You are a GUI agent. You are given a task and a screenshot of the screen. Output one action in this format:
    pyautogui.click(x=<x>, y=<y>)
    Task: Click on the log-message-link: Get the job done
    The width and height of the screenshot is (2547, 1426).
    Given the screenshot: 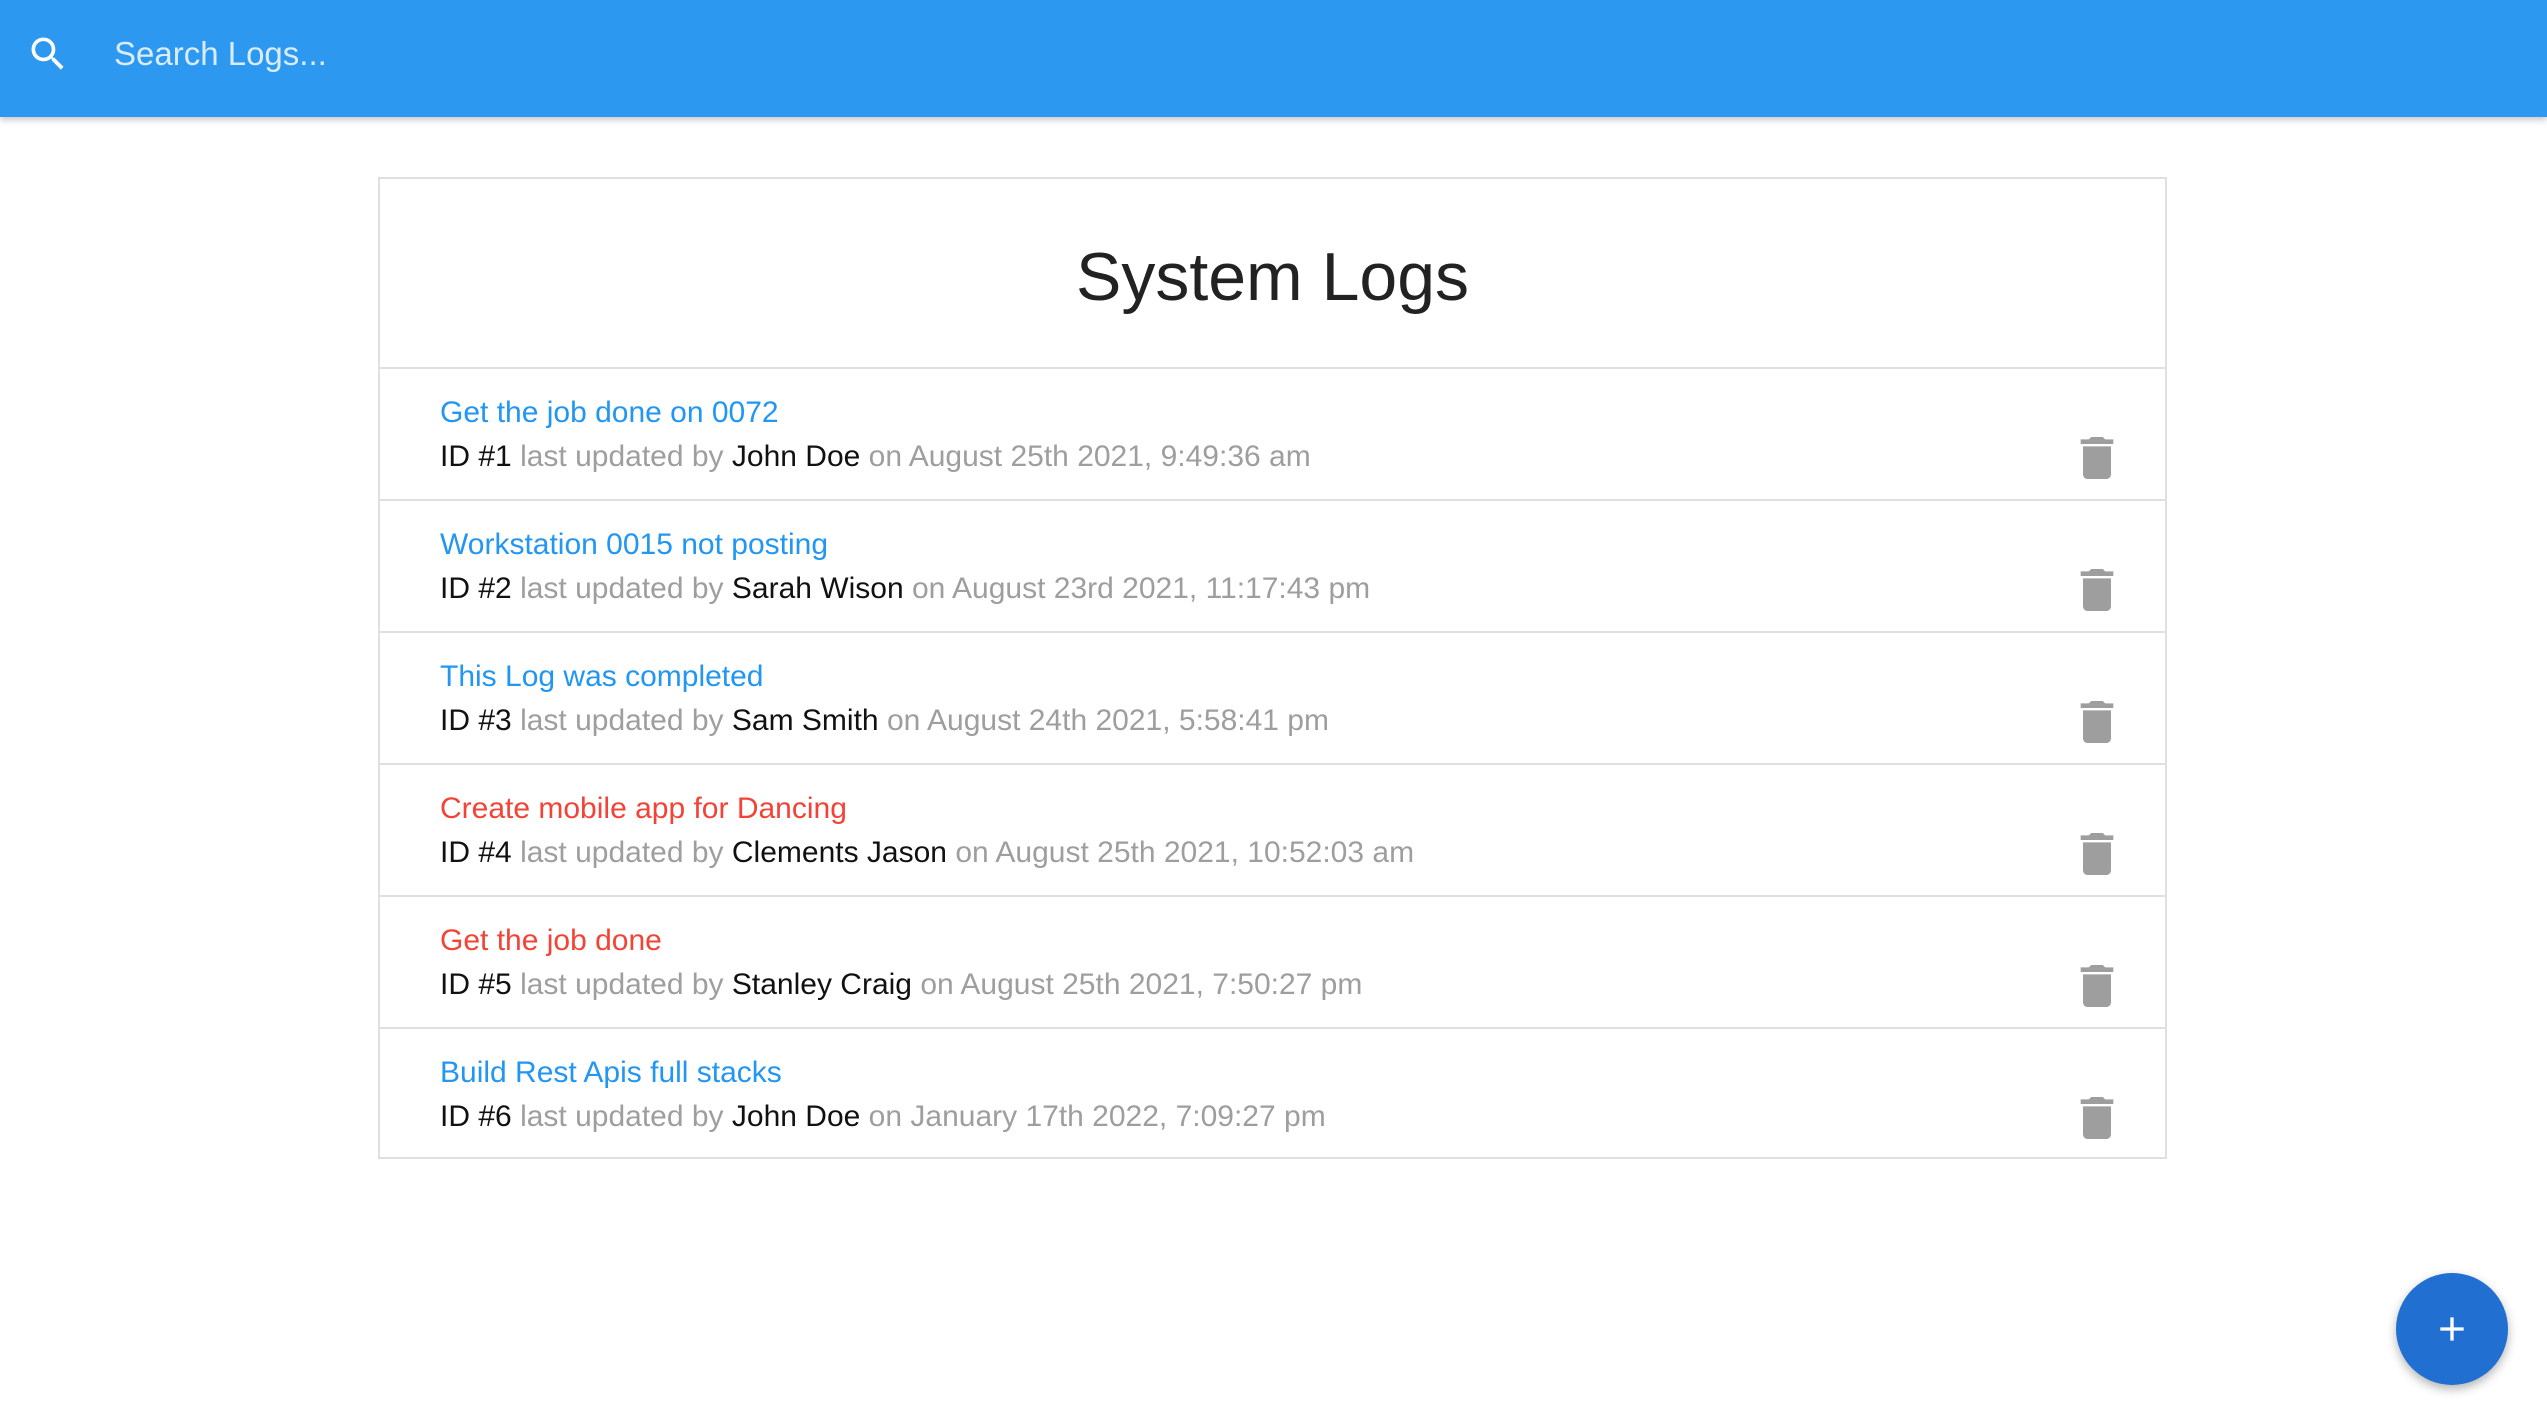 What is the action you would take?
    pyautogui.click(x=551, y=941)
    